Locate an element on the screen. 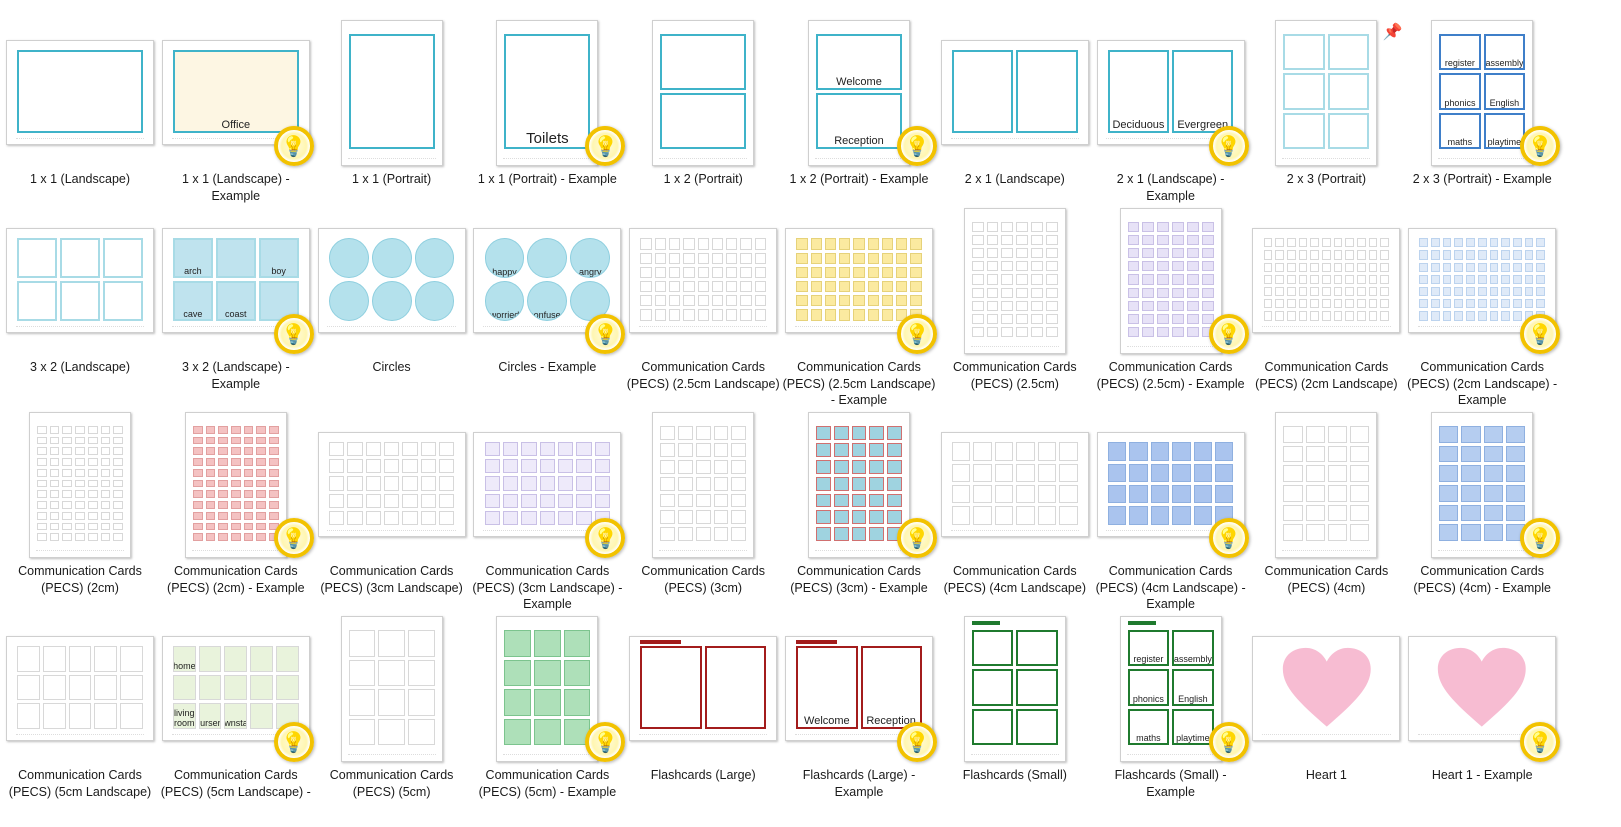 The height and width of the screenshot is (827, 1621). template-thumbnail: Office 💡 is located at coordinates (236, 93).